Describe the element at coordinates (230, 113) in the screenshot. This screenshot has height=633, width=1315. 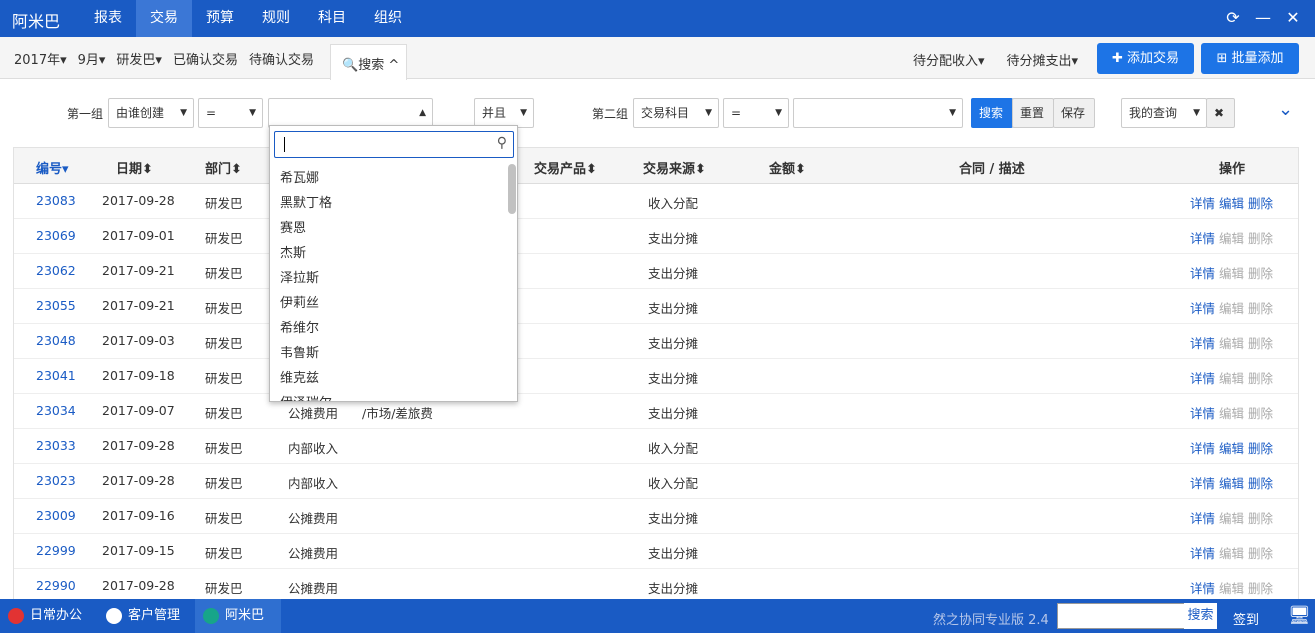
I see `op1-select: = ▼` at that location.